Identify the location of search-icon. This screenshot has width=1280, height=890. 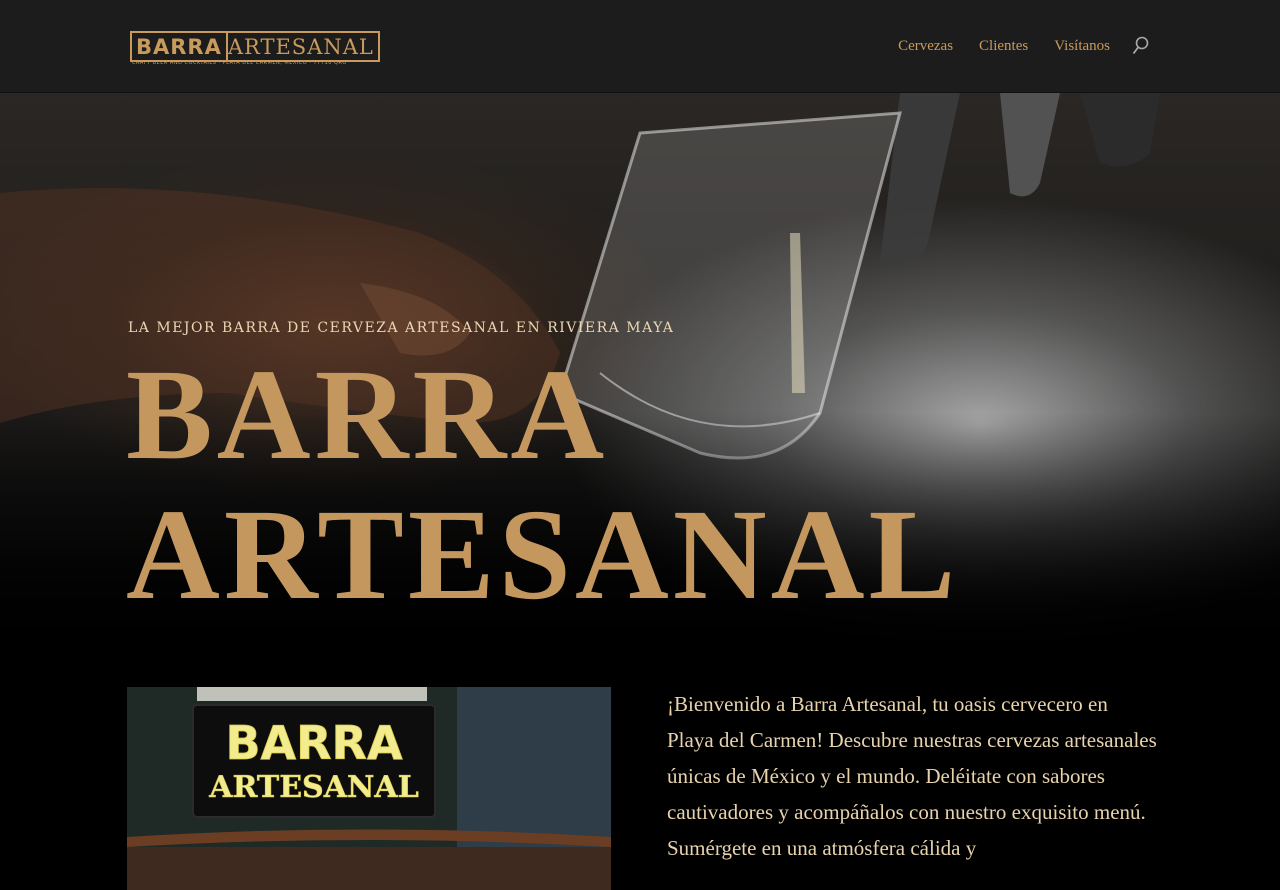
(1141, 46).